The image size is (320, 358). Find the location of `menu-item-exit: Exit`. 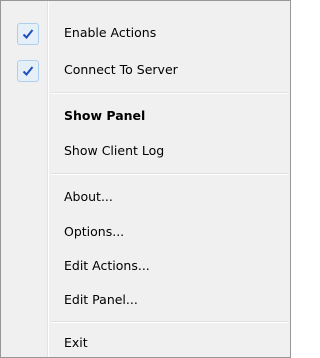

menu-item-exit: Exit is located at coordinates (145, 343).